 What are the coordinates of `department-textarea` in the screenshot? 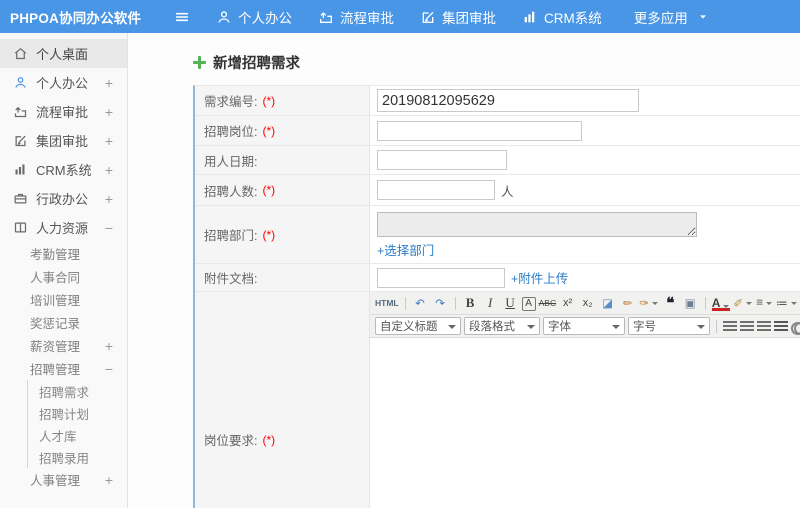 It's located at (537, 224).